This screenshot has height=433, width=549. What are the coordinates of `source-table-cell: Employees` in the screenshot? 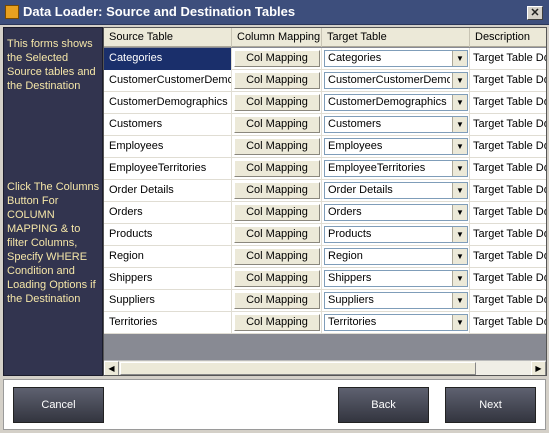 It's located at (168, 147).